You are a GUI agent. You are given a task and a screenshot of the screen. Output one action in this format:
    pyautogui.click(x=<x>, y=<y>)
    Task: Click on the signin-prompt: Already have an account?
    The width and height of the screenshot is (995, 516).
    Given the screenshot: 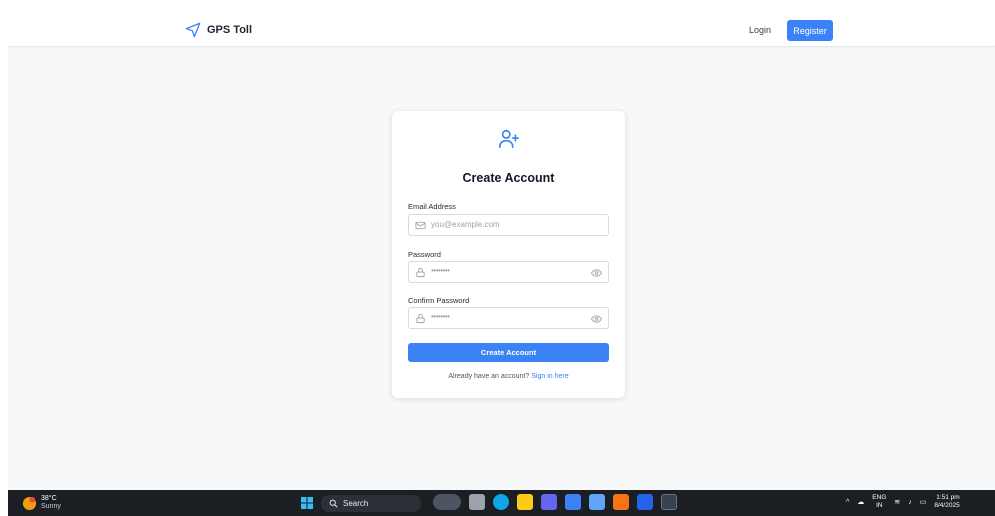 What is the action you would take?
    pyautogui.click(x=489, y=376)
    